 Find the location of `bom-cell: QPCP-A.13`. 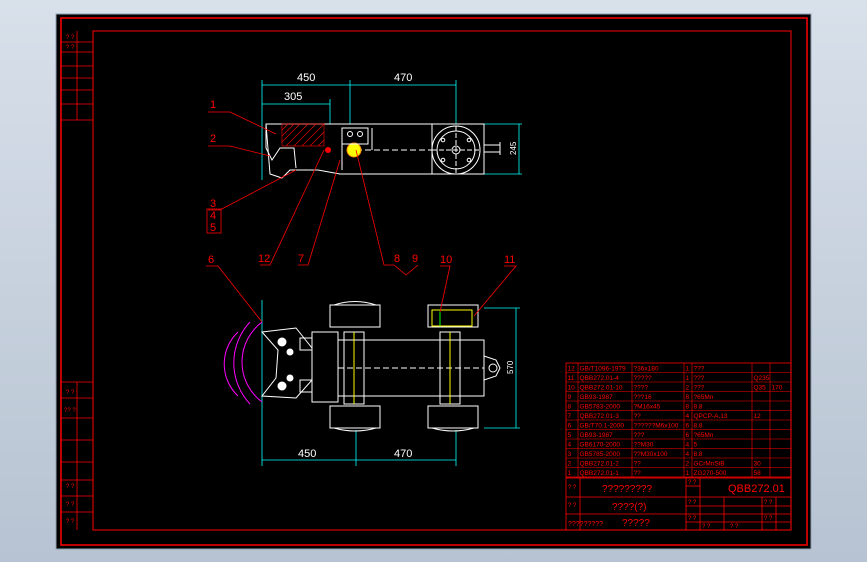

bom-cell: QPCP-A.13 is located at coordinates (711, 416).